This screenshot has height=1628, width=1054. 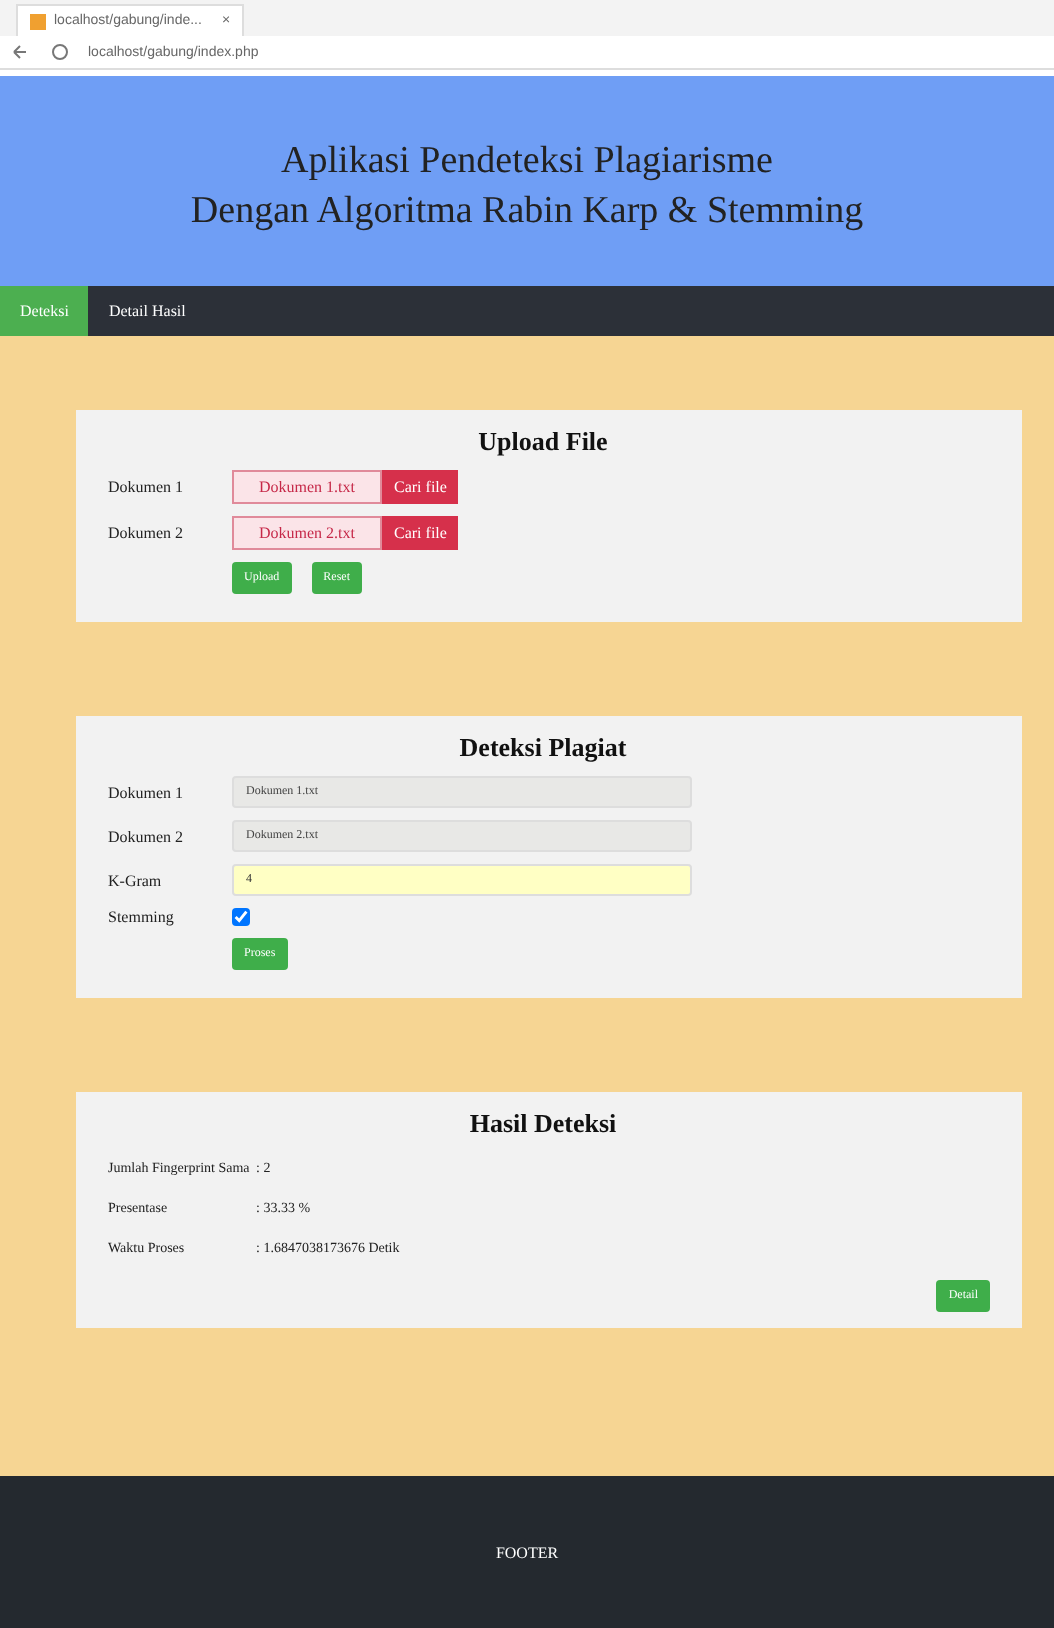 I want to click on card-title: Upload File, so click(x=543, y=442).